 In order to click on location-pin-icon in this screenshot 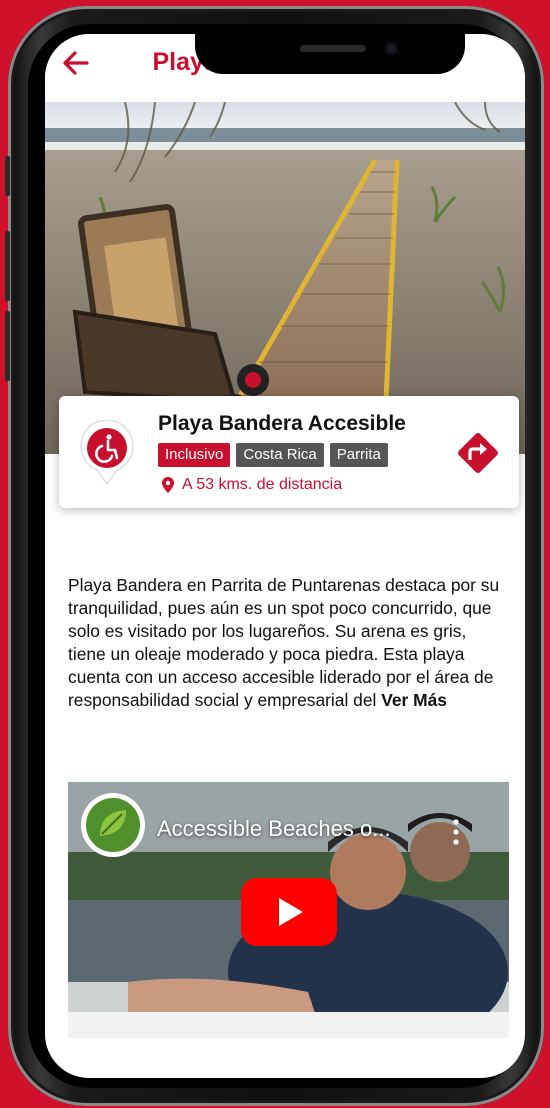, I will do `click(168, 485)`.